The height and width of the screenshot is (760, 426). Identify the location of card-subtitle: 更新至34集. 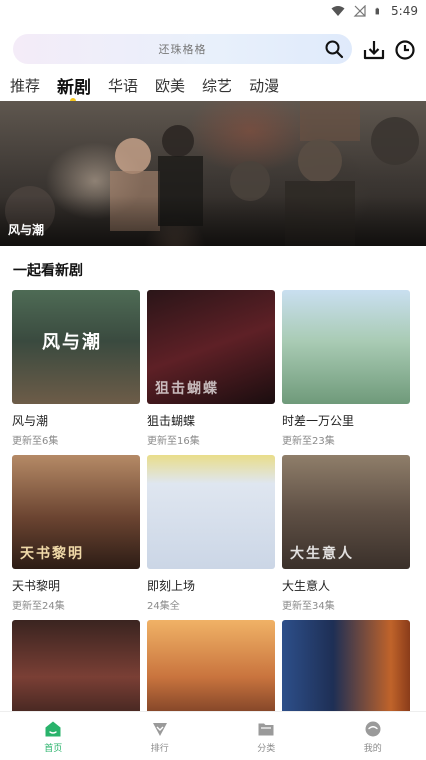
(346, 604).